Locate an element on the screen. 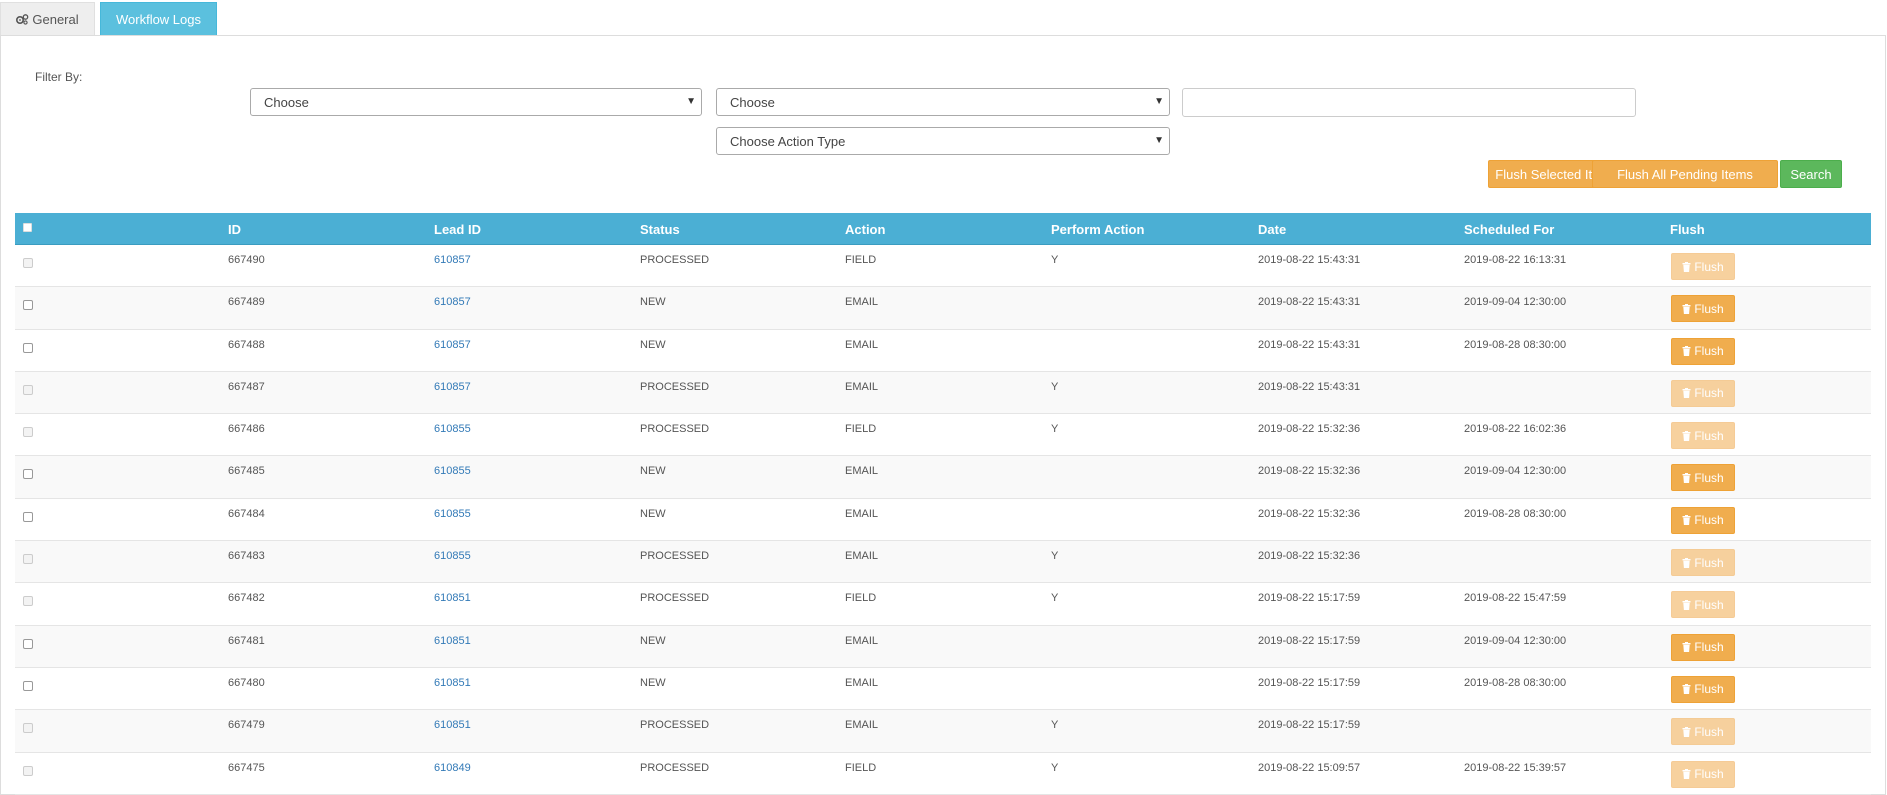 Image resolution: width=1887 pixels, height=795 pixels. flush-all-pending-button: Flush All Pending Items is located at coordinates (1685, 174).